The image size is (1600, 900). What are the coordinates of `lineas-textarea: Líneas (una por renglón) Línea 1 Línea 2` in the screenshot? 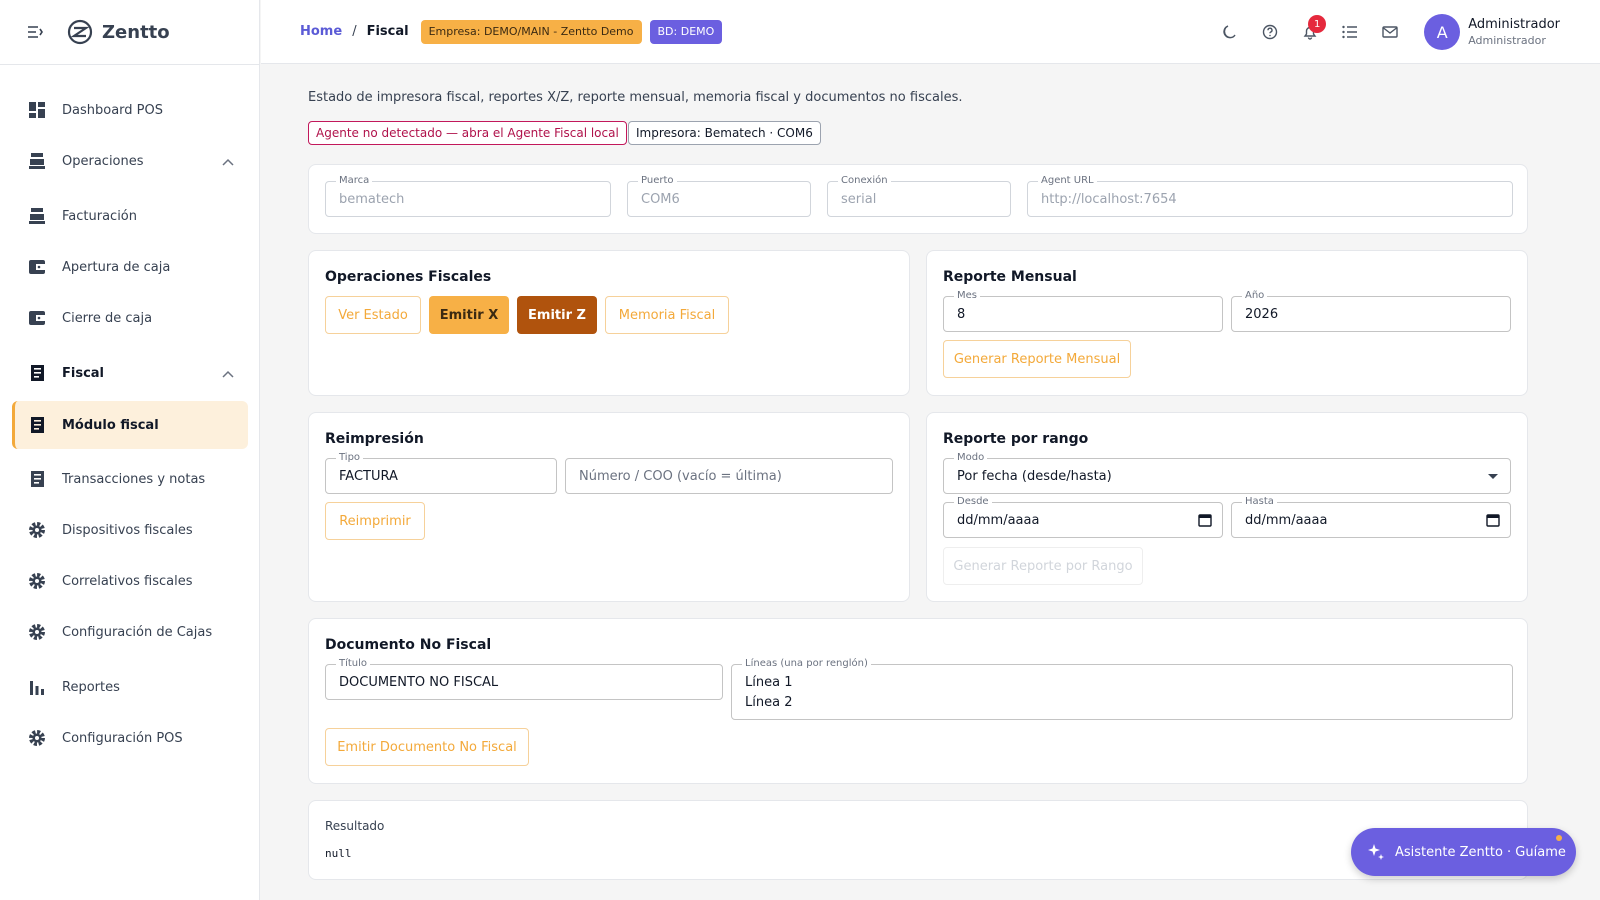 It's located at (1122, 689).